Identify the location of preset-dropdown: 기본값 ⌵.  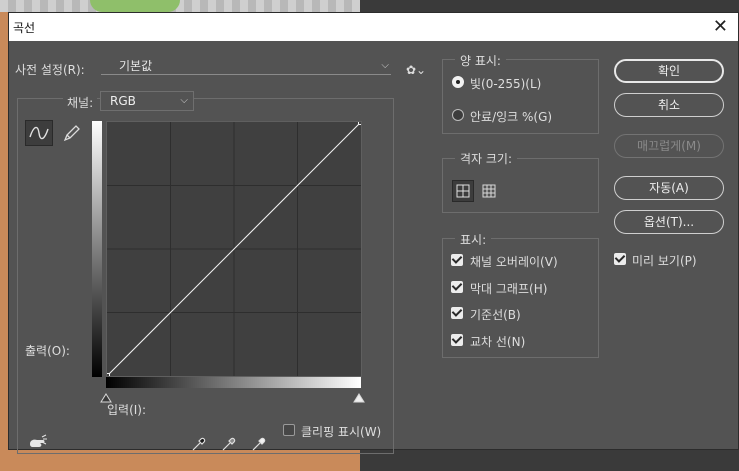
(246, 67).